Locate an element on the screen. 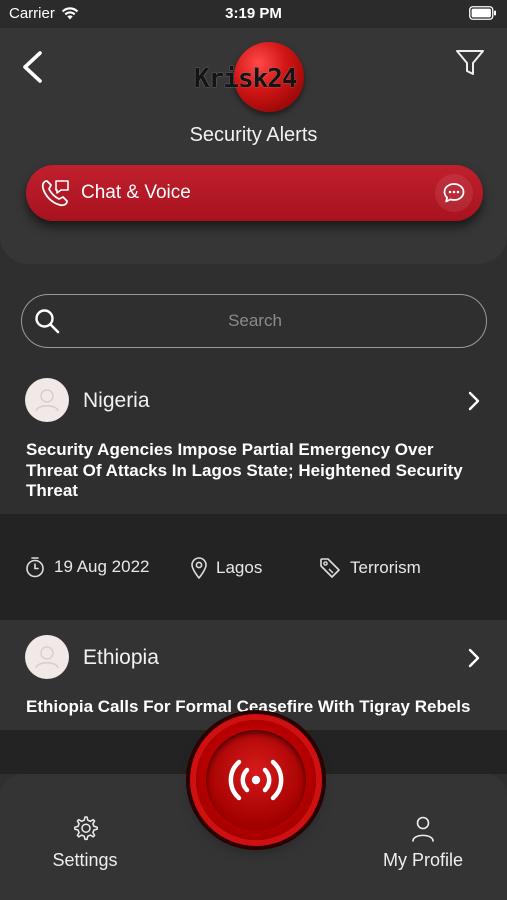 The image size is (507, 900). nav-profile-label: My Profile is located at coordinates (422, 860).